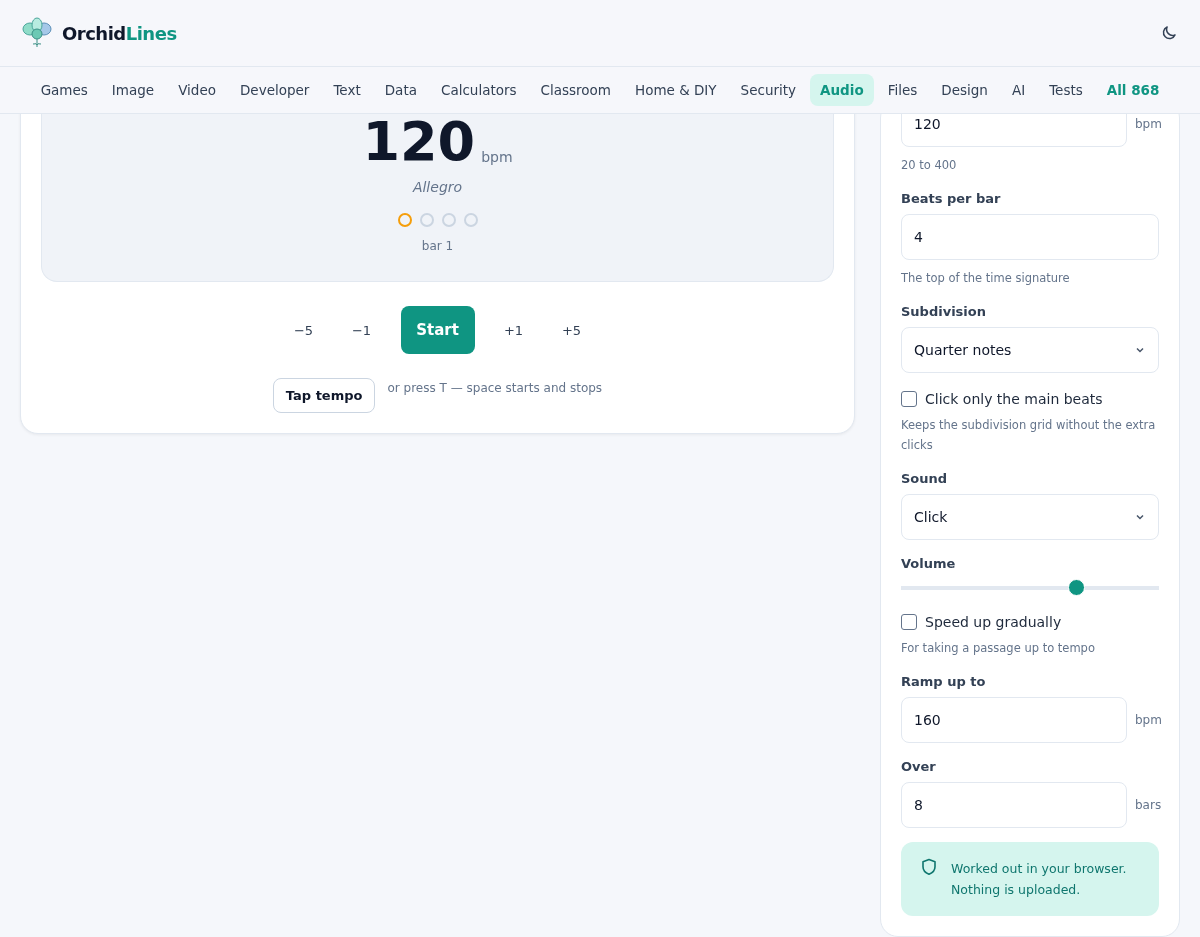  What do you see at coordinates (1030, 399) in the screenshot?
I see `checkbox: Click only the main beats` at bounding box center [1030, 399].